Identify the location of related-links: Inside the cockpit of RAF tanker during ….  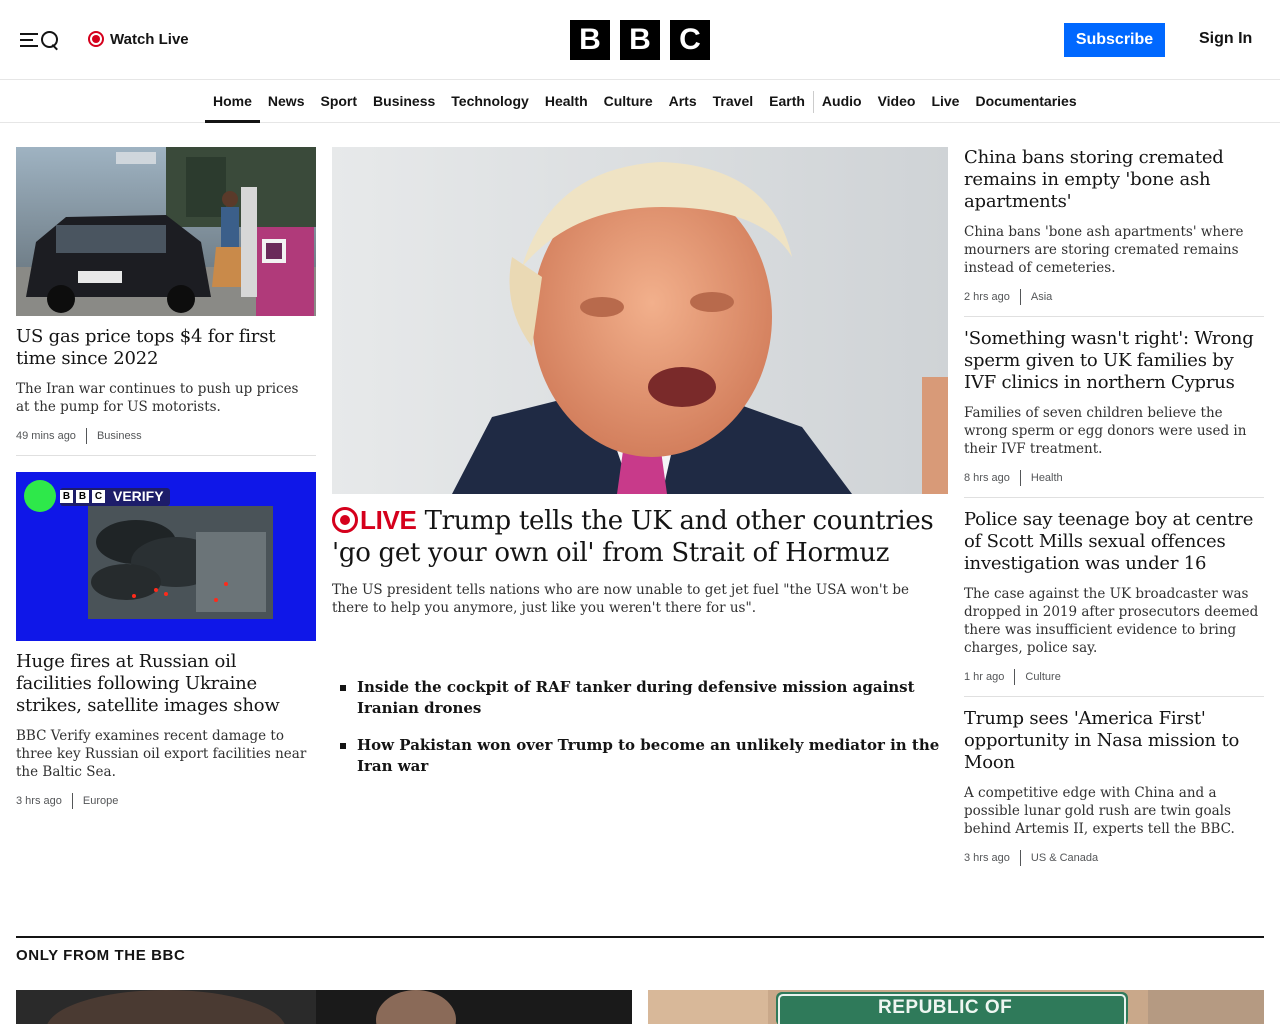
(645, 735).